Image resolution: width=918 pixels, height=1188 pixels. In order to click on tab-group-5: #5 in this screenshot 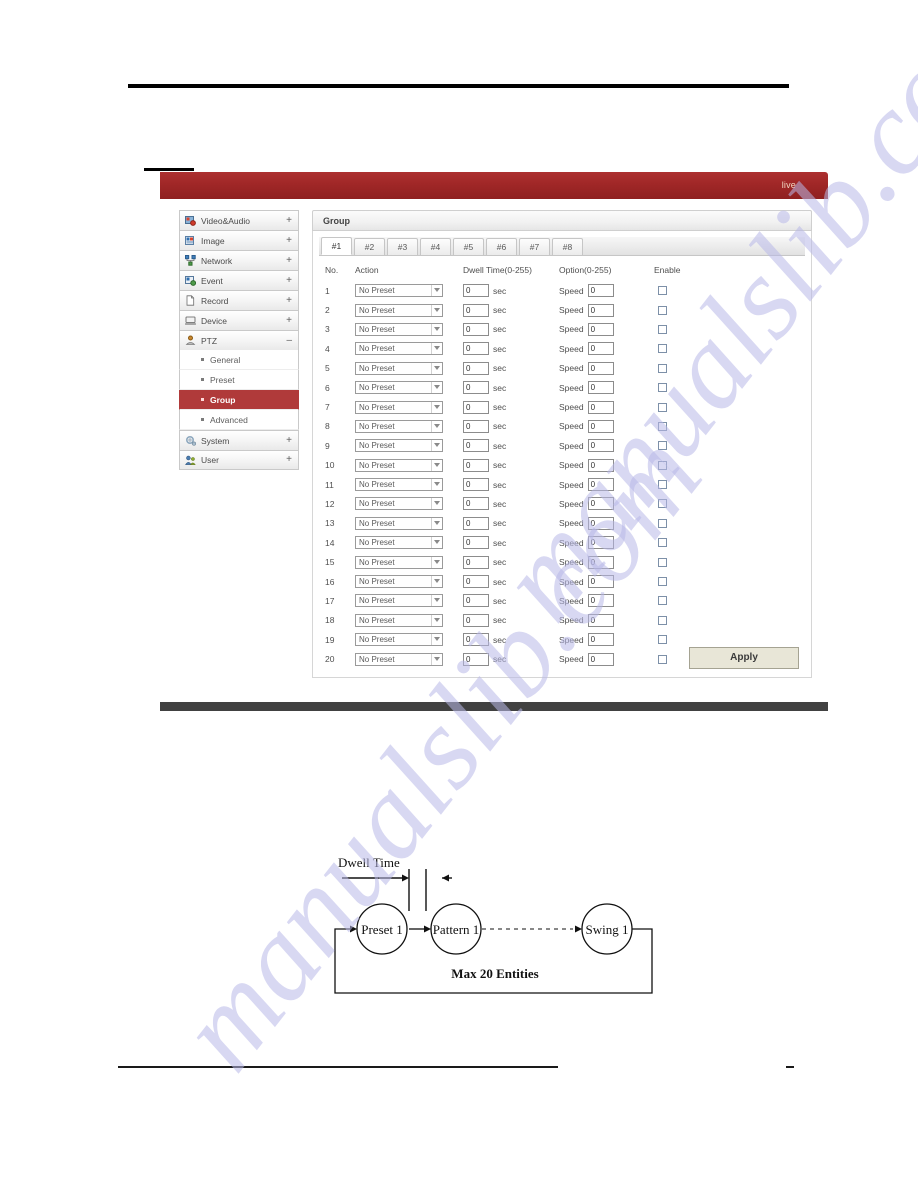, I will do `click(468, 246)`.